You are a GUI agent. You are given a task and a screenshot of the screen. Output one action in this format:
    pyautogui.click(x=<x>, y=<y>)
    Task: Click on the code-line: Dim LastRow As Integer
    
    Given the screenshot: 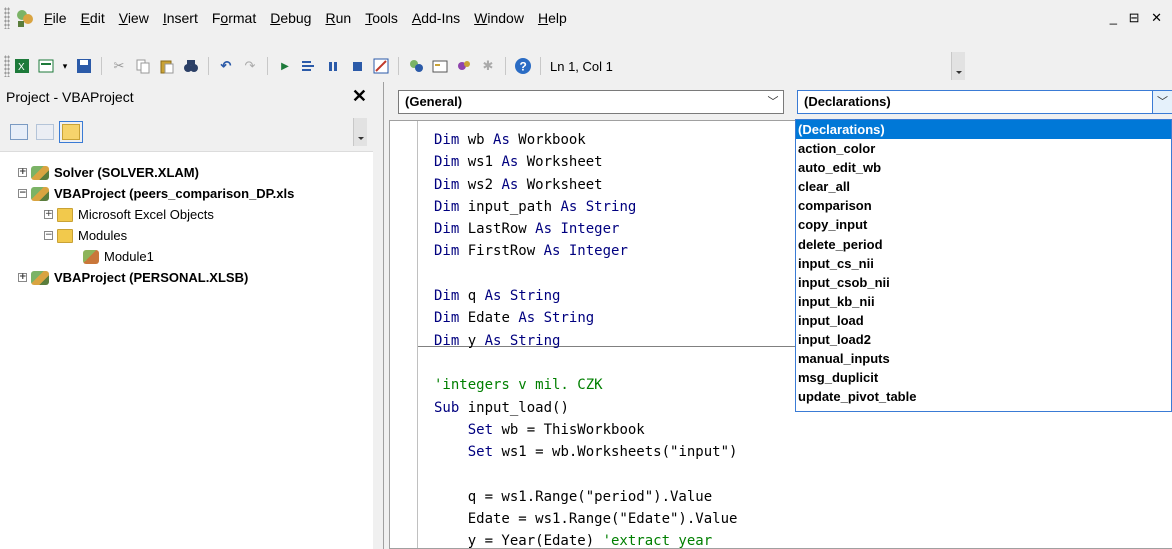 What is the action you would take?
    pyautogui.click(x=585, y=229)
    